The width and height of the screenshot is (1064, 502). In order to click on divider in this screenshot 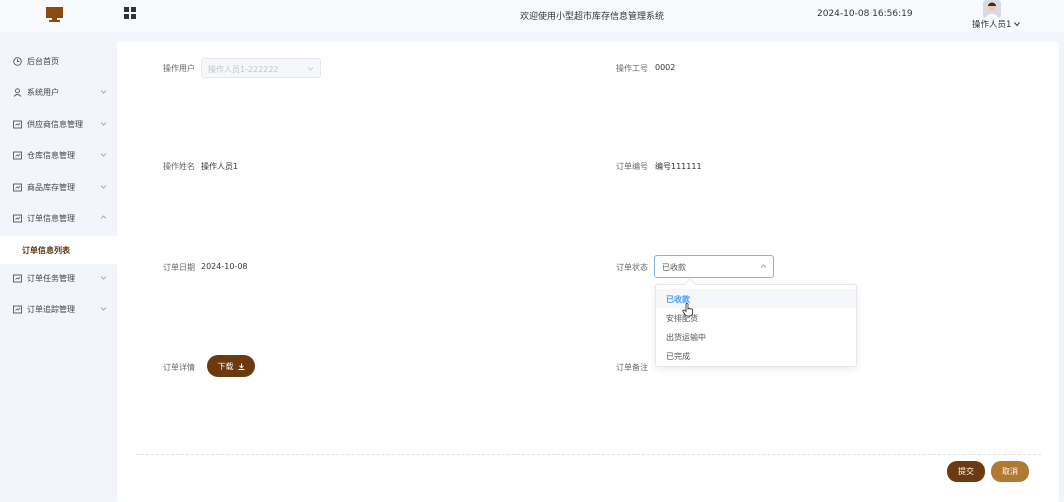, I will do `click(588, 454)`.